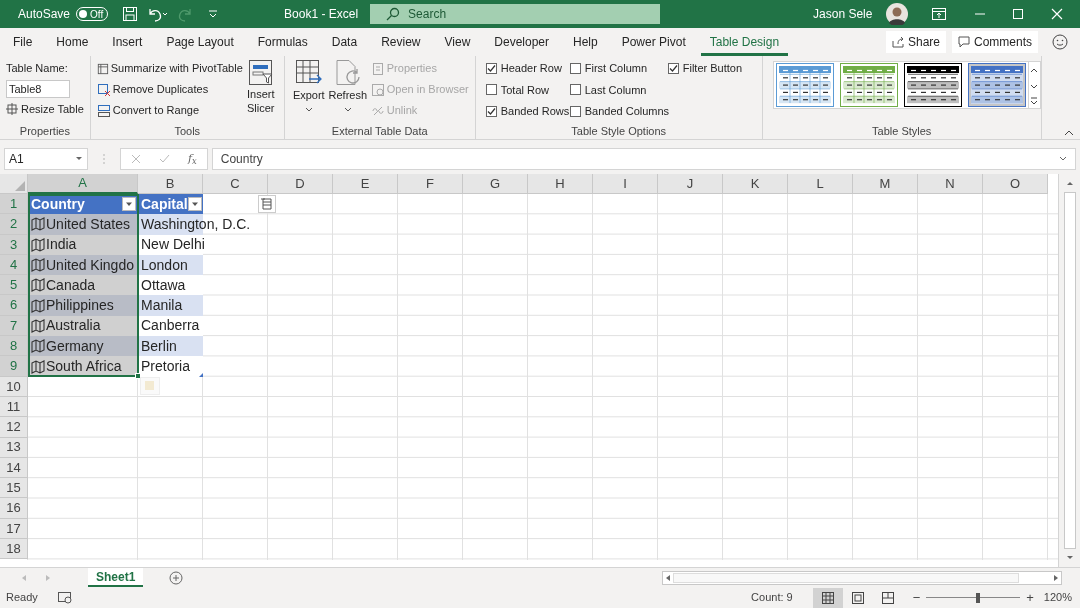  I want to click on column-header: A, so click(83, 184).